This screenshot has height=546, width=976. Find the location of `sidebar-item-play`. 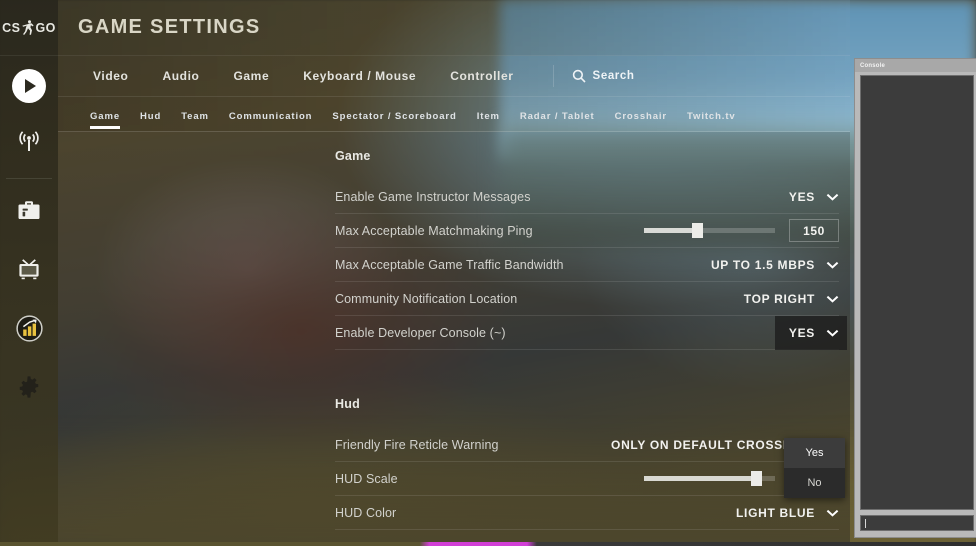

sidebar-item-play is located at coordinates (29, 85).